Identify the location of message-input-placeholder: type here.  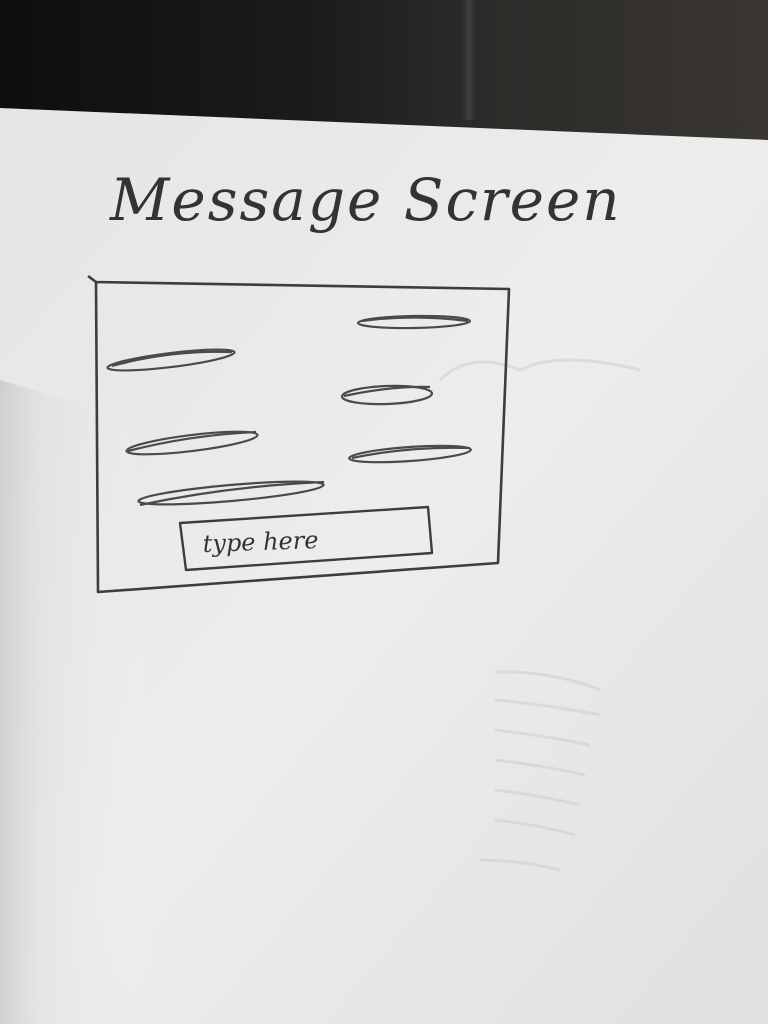
(260, 542).